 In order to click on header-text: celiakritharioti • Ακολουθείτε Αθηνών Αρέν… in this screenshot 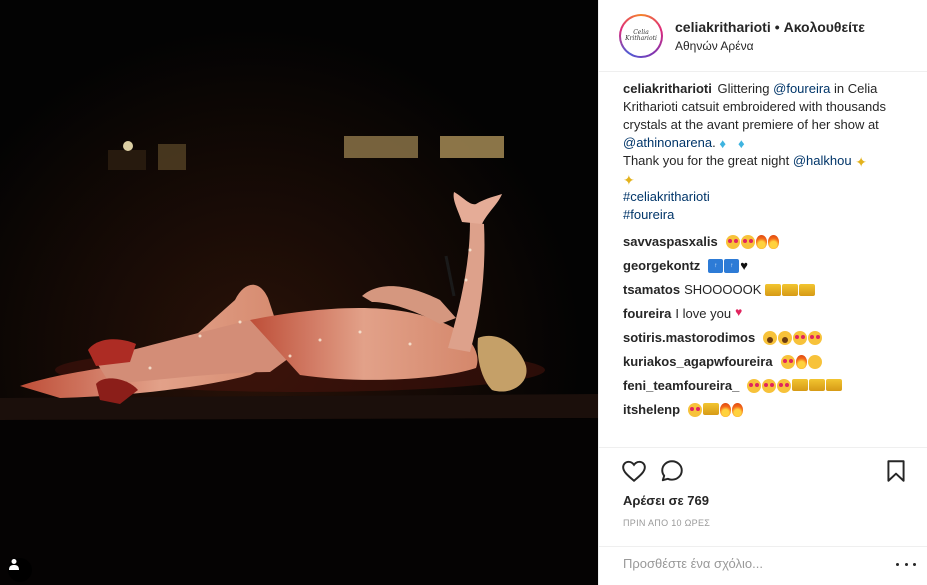, I will do `click(770, 36)`.